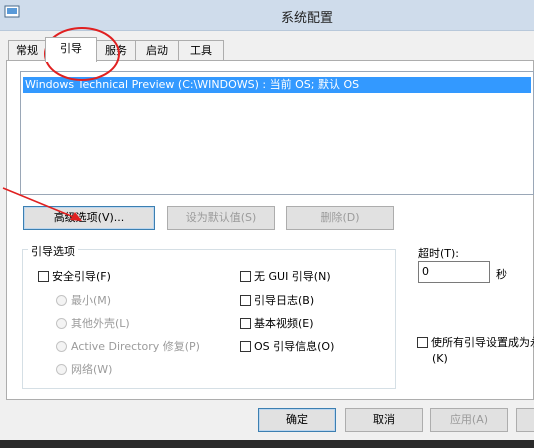 Image resolution: width=534 pixels, height=448 pixels. Describe the element at coordinates (71, 49) in the screenshot. I see `tab-boot: 引导` at that location.